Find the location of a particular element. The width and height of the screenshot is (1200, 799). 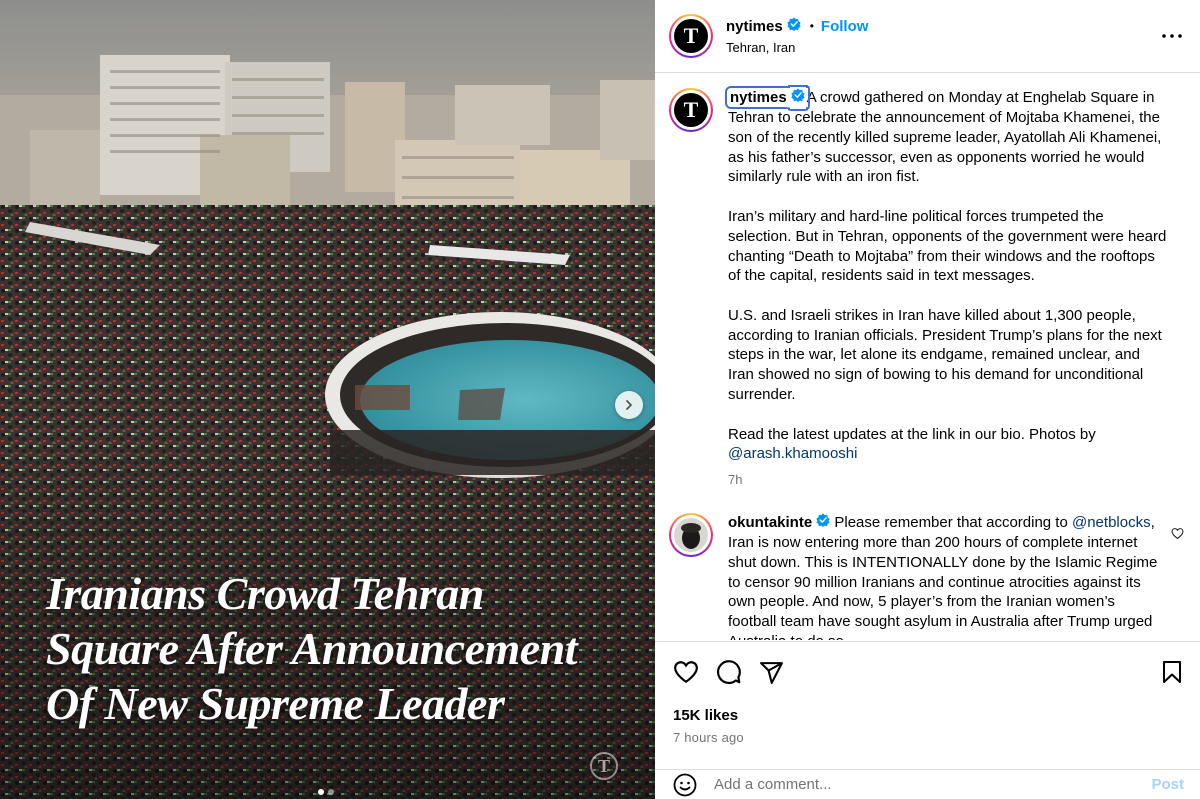

more-horizontal-icon is located at coordinates (1172, 36).